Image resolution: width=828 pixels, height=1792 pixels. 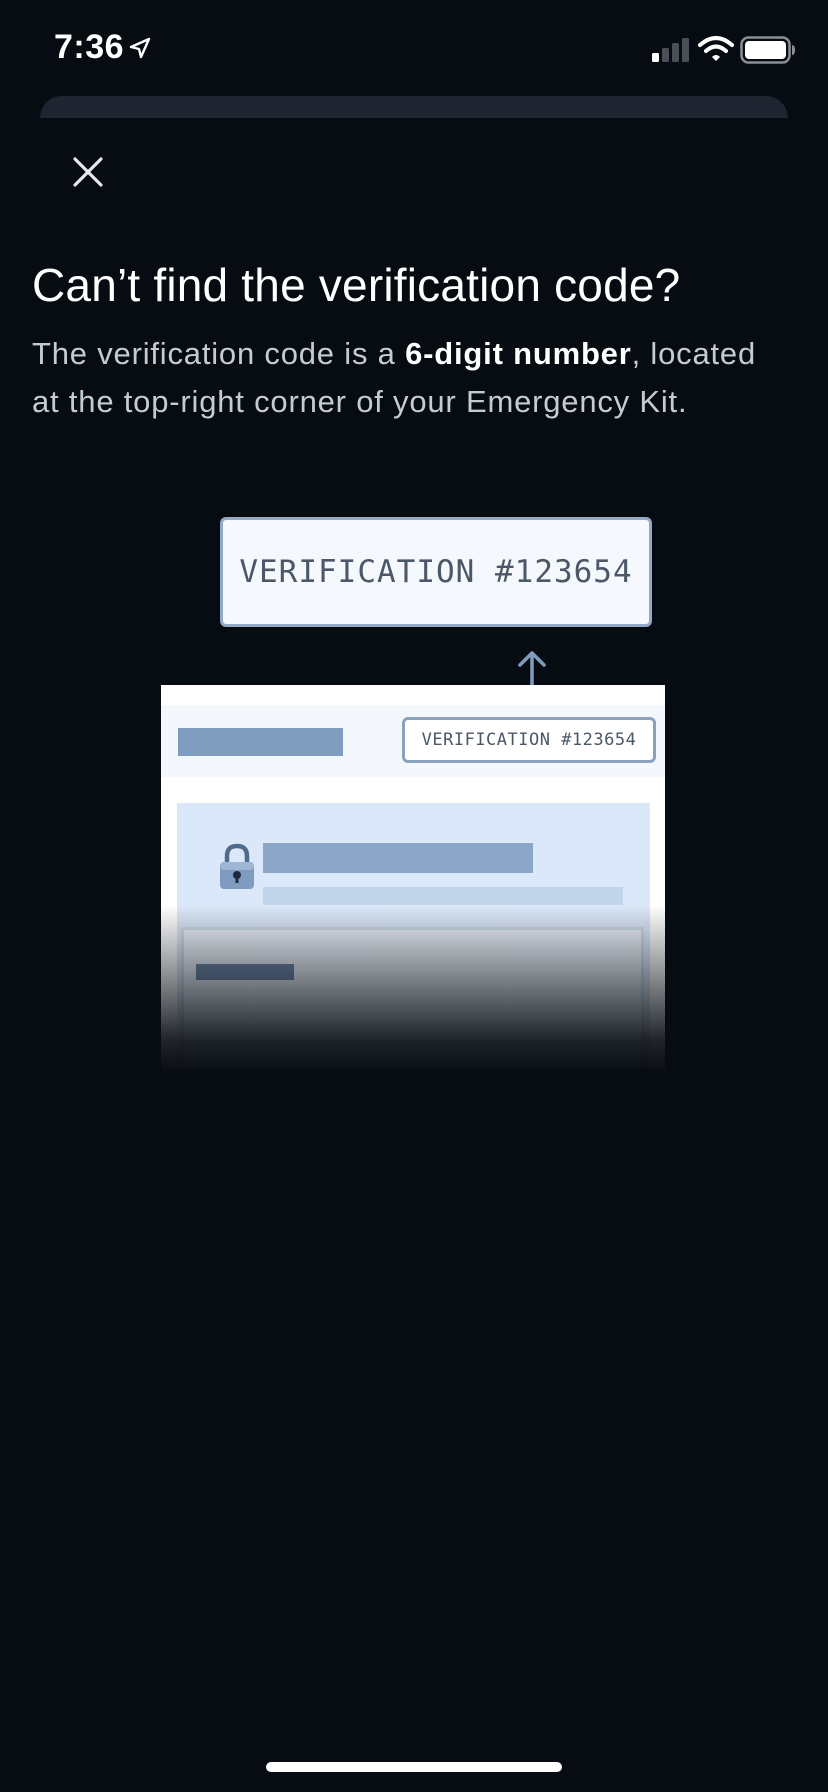 I want to click on page-title: Can’t find the verification code?, so click(x=356, y=285).